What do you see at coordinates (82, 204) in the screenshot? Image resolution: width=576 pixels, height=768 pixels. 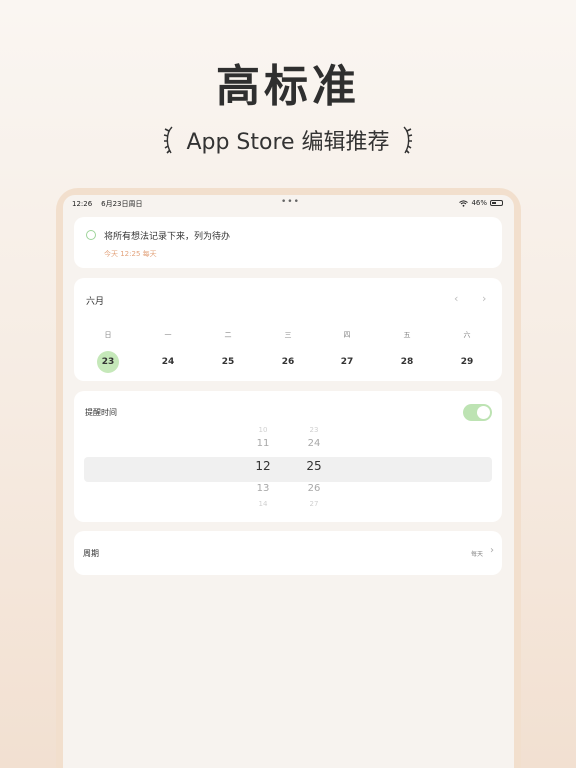 I see `status-time: 12:26` at bounding box center [82, 204].